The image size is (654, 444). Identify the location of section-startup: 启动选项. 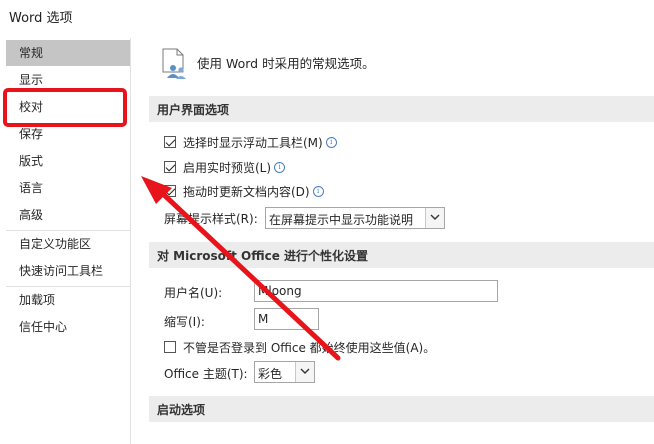
(401, 409).